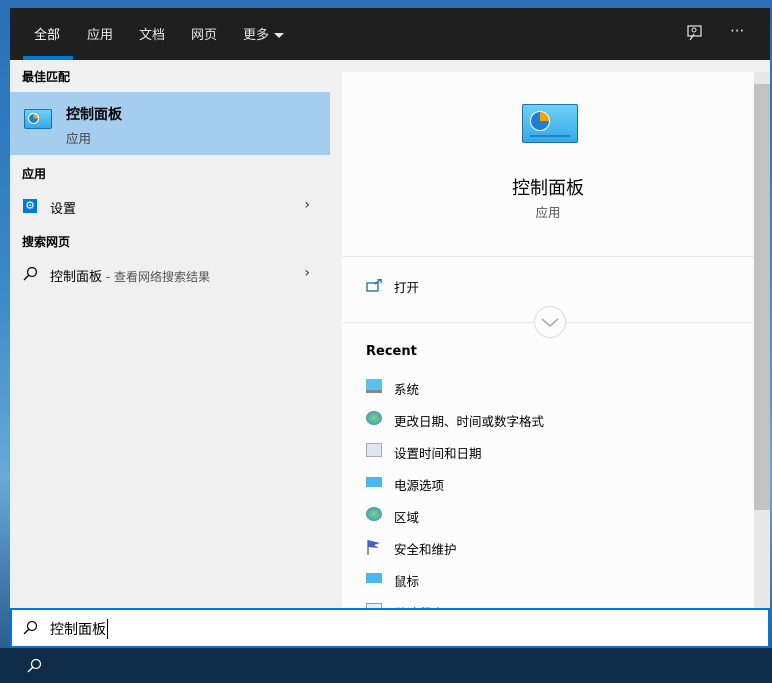  Describe the element at coordinates (374, 418) in the screenshot. I see `globe-clock-icon` at that location.